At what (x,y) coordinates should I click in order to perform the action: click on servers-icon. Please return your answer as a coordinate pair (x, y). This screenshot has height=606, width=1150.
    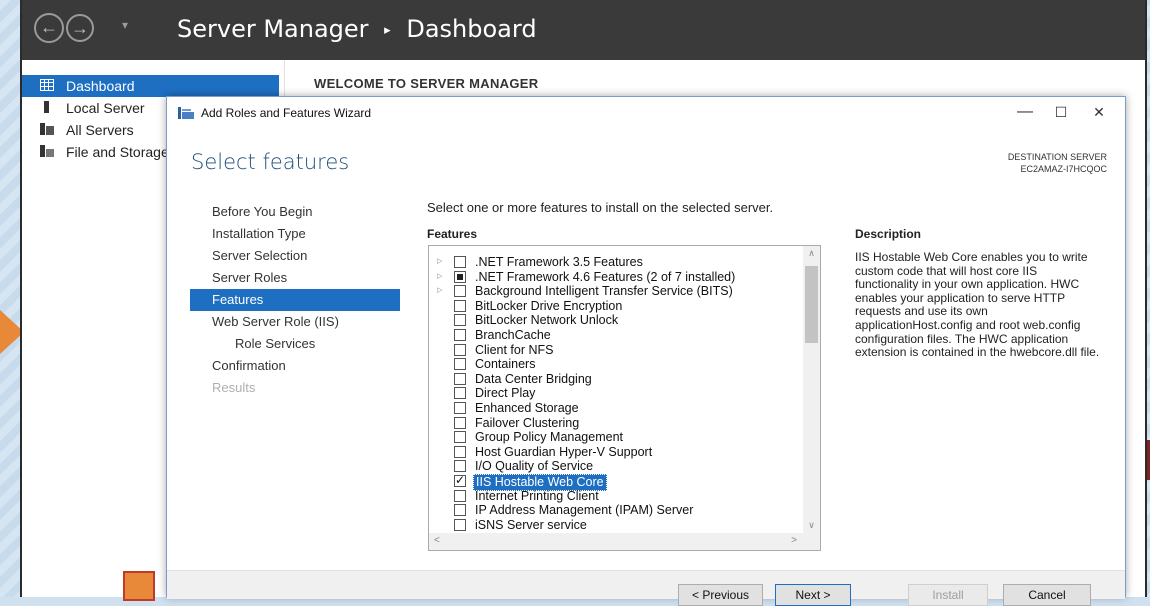
    Looking at the image, I should click on (47, 129).